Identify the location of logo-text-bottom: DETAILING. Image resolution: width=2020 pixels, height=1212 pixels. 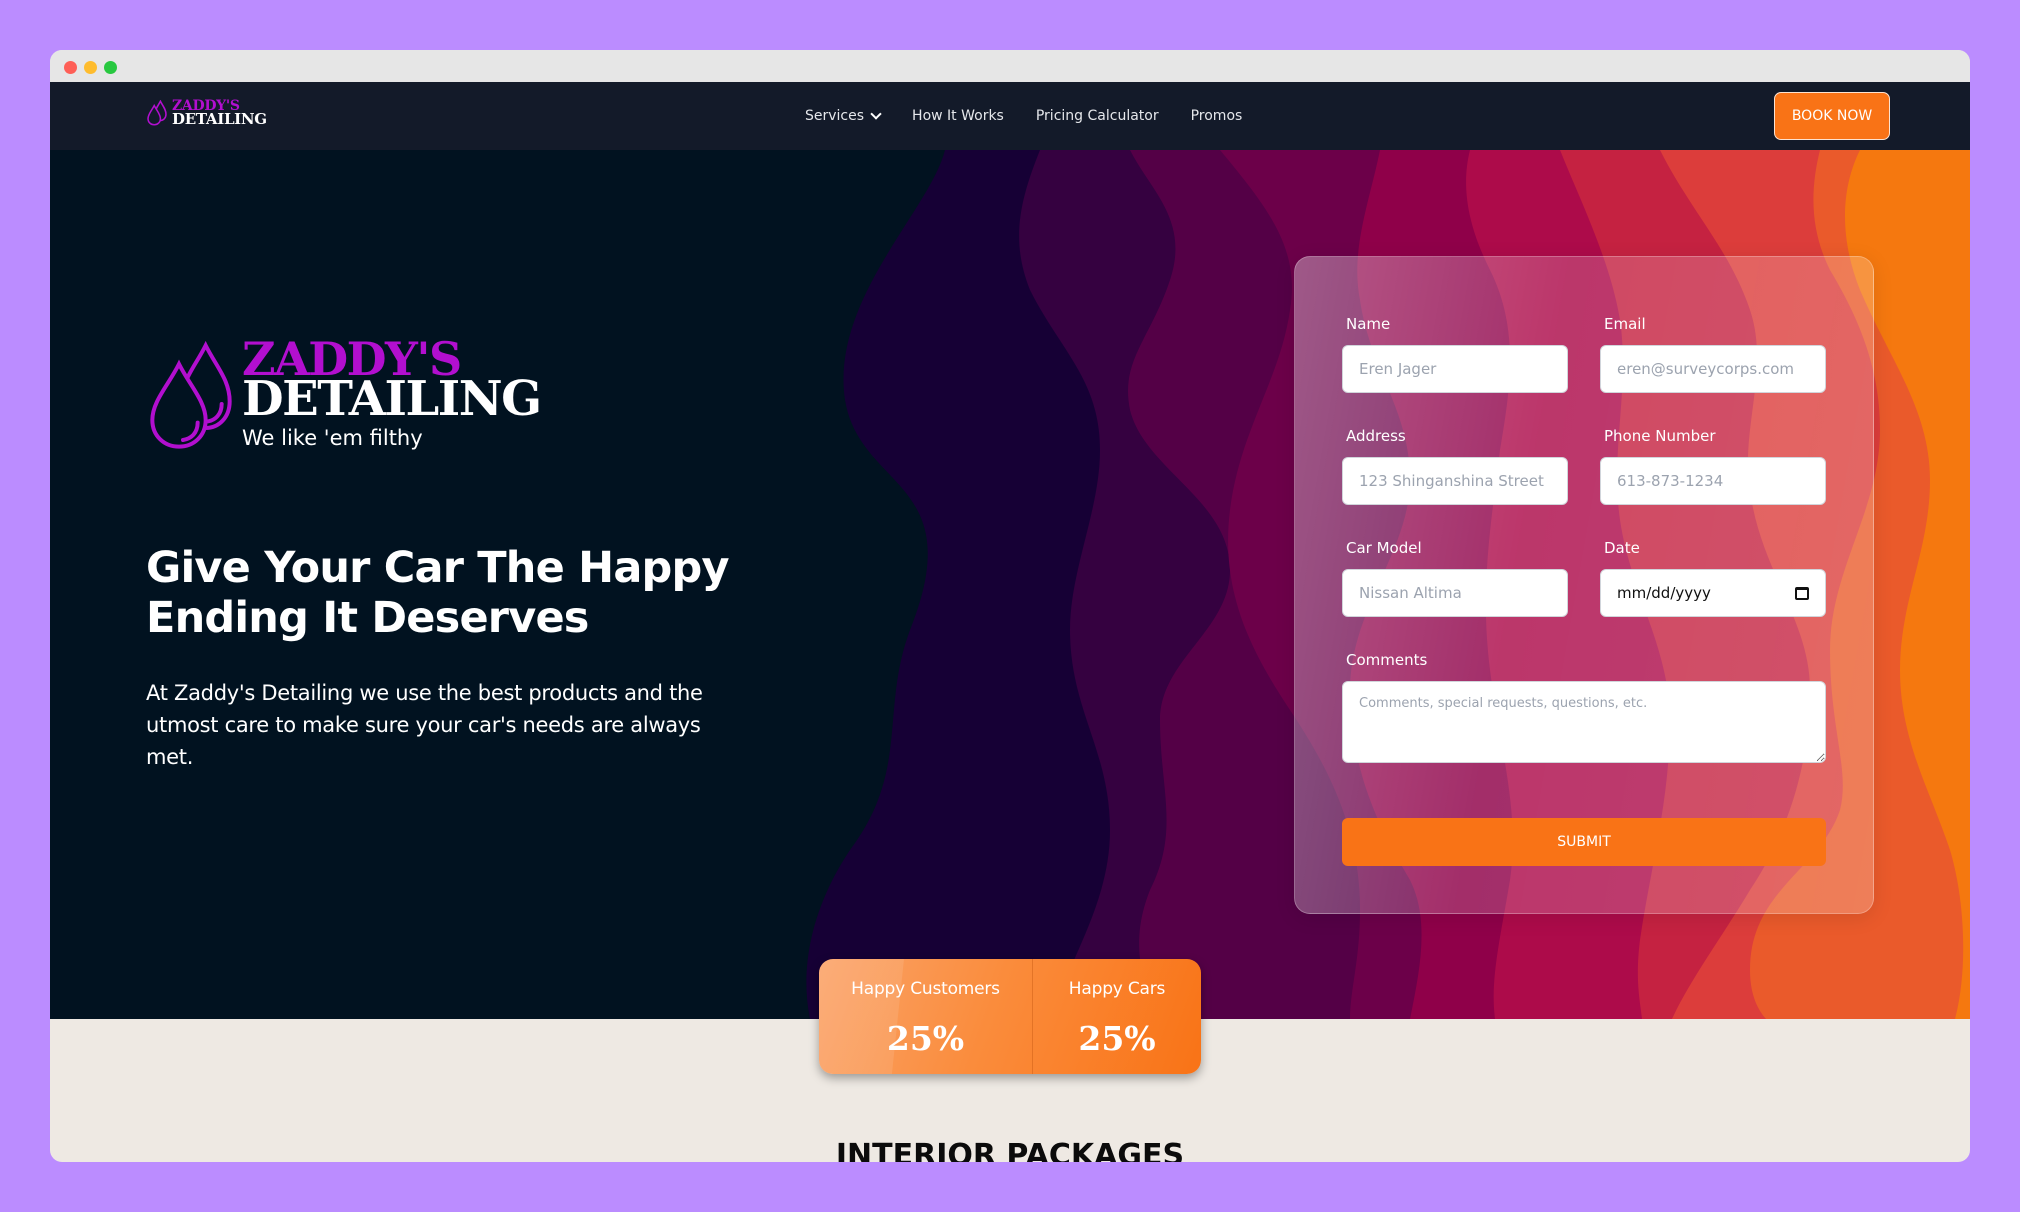
(219, 118).